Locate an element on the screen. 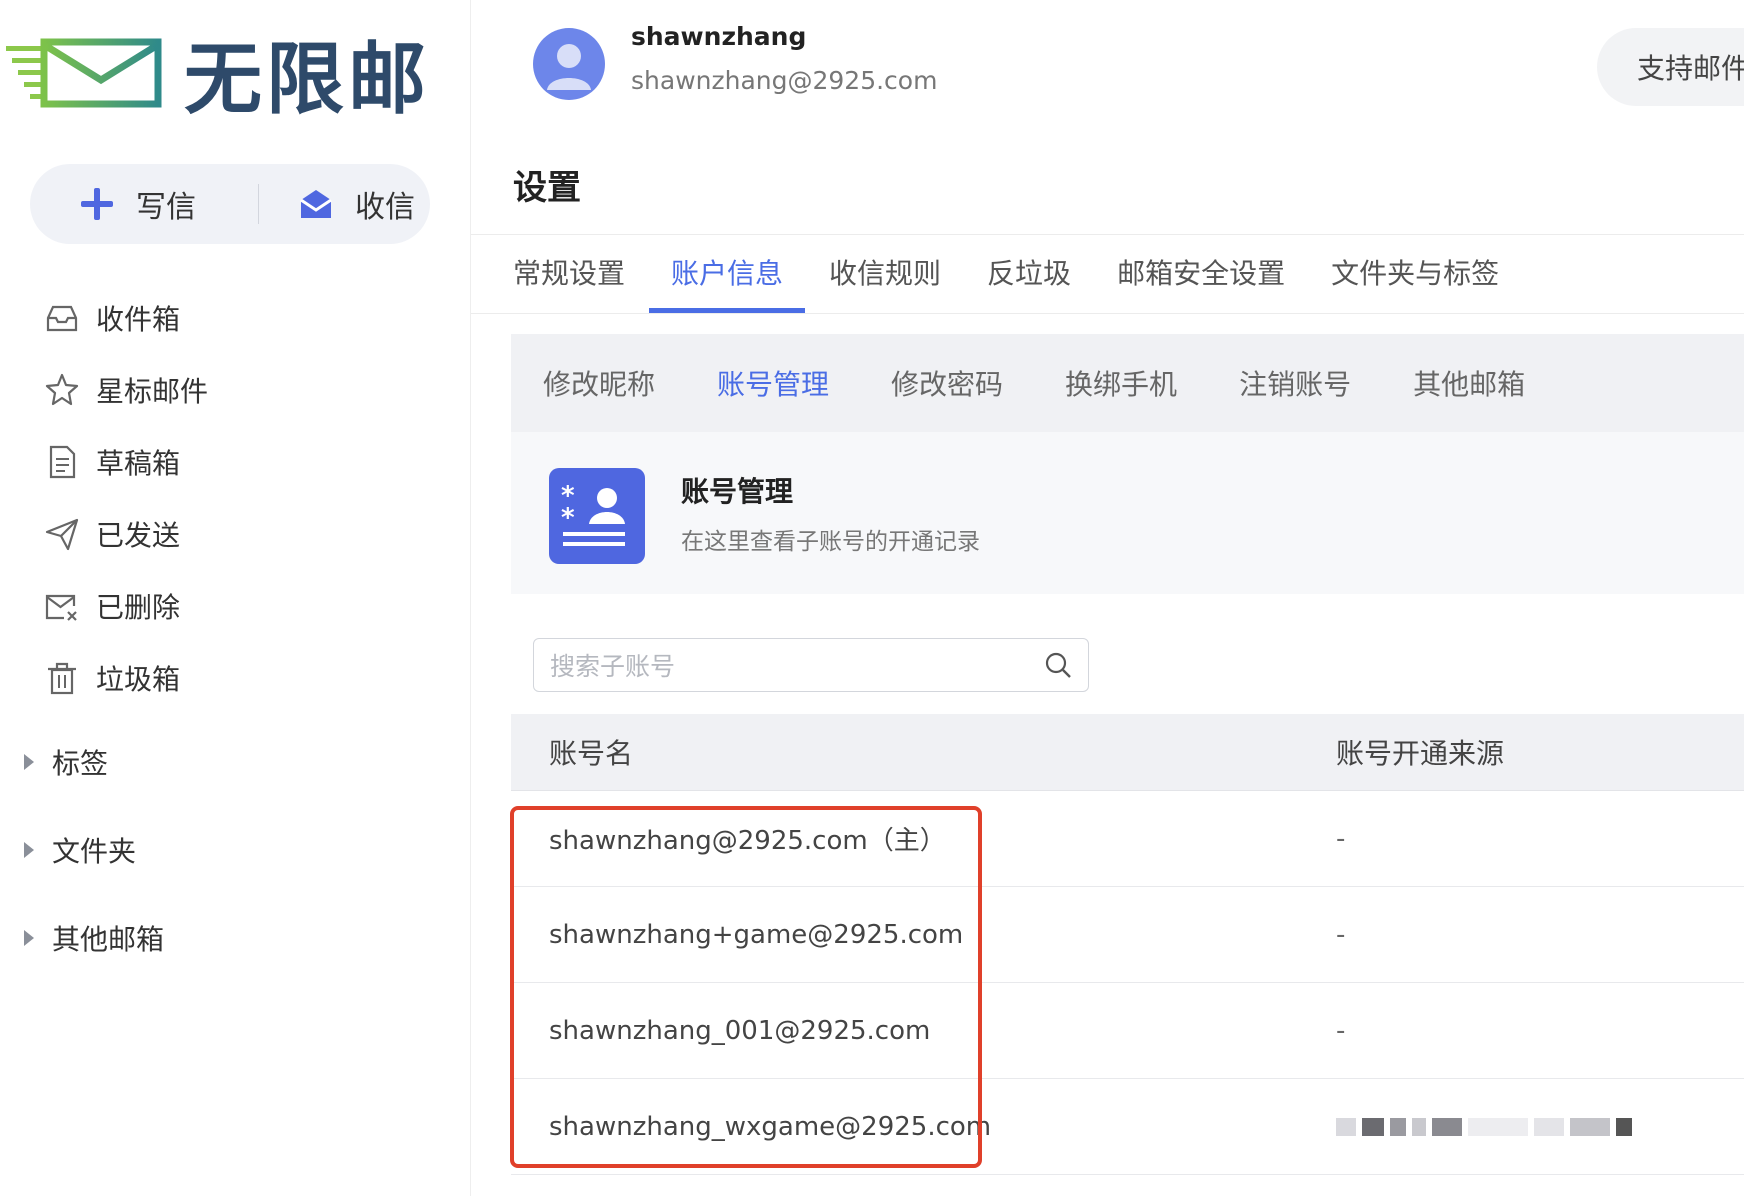 This screenshot has height=1196, width=1744. user-email: shawnzhang@2925.com is located at coordinates (784, 80).